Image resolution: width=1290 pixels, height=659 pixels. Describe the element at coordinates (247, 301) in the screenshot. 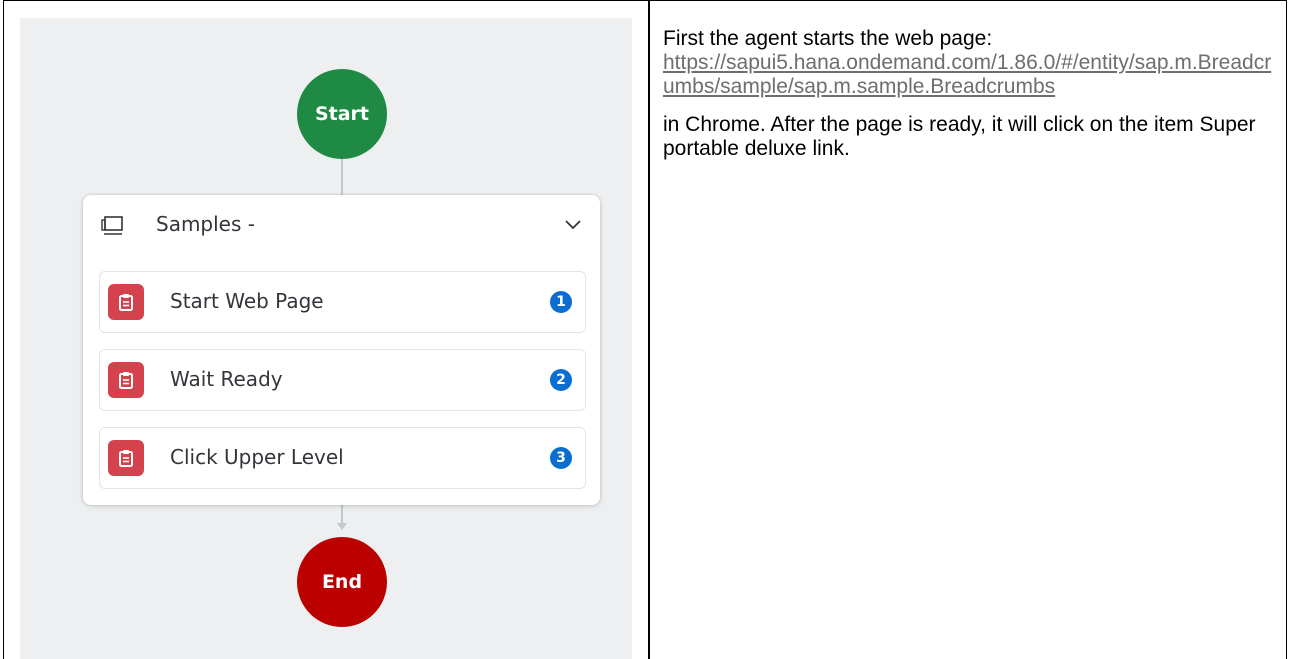

I see `step-label: Start Web Page` at that location.